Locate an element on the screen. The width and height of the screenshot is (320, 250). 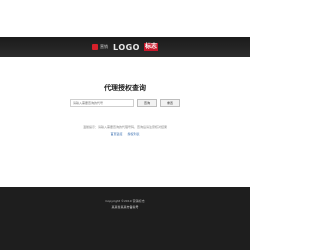
search-input is located at coordinates (102, 102).